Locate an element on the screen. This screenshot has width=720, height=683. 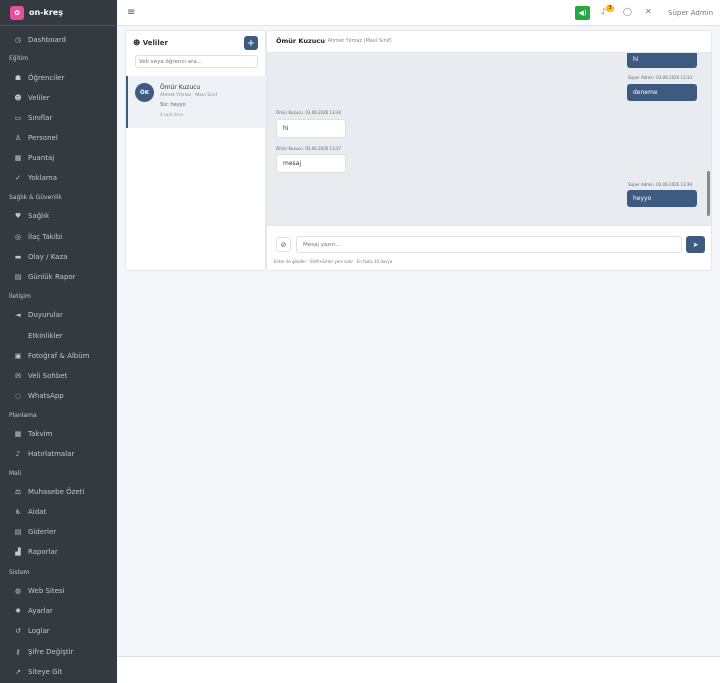
siteye-git-icon: ↗ is located at coordinates (18, 672).